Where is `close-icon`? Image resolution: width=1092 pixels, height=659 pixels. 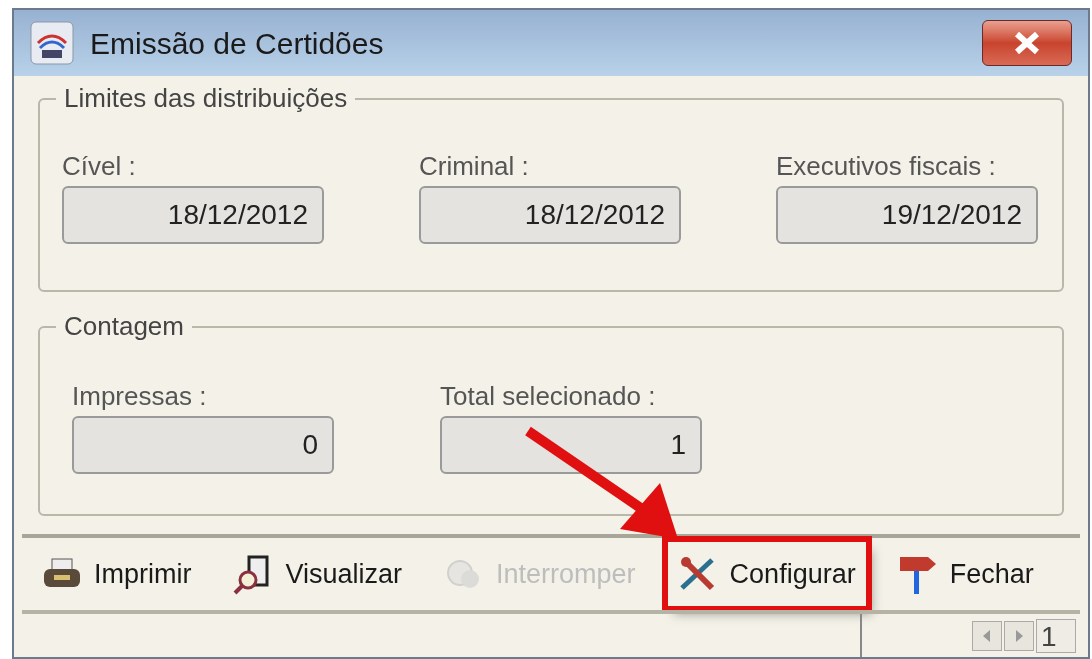 close-icon is located at coordinates (1027, 43).